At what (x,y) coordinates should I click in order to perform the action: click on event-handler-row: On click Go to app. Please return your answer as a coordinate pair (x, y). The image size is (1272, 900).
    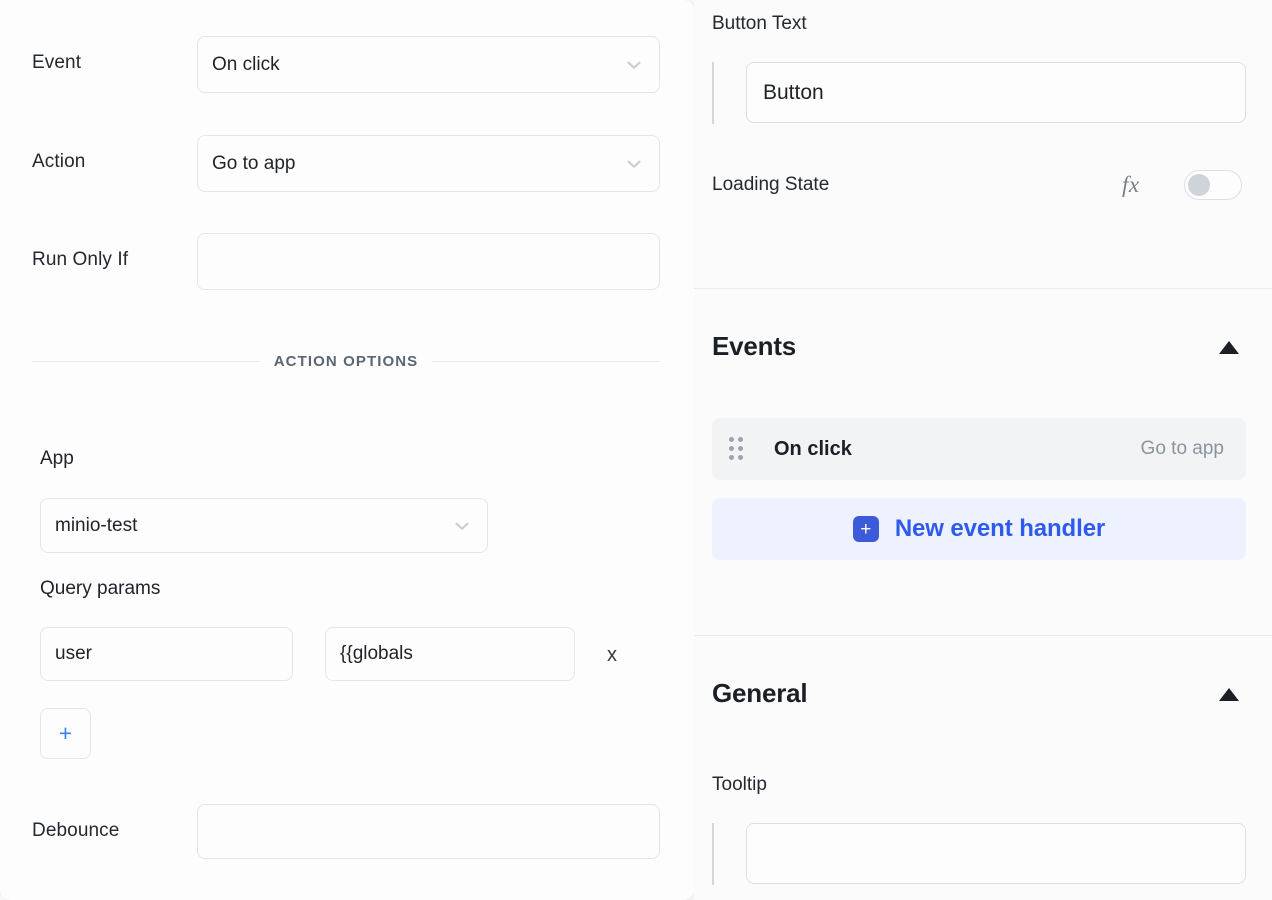
    Looking at the image, I should click on (979, 449).